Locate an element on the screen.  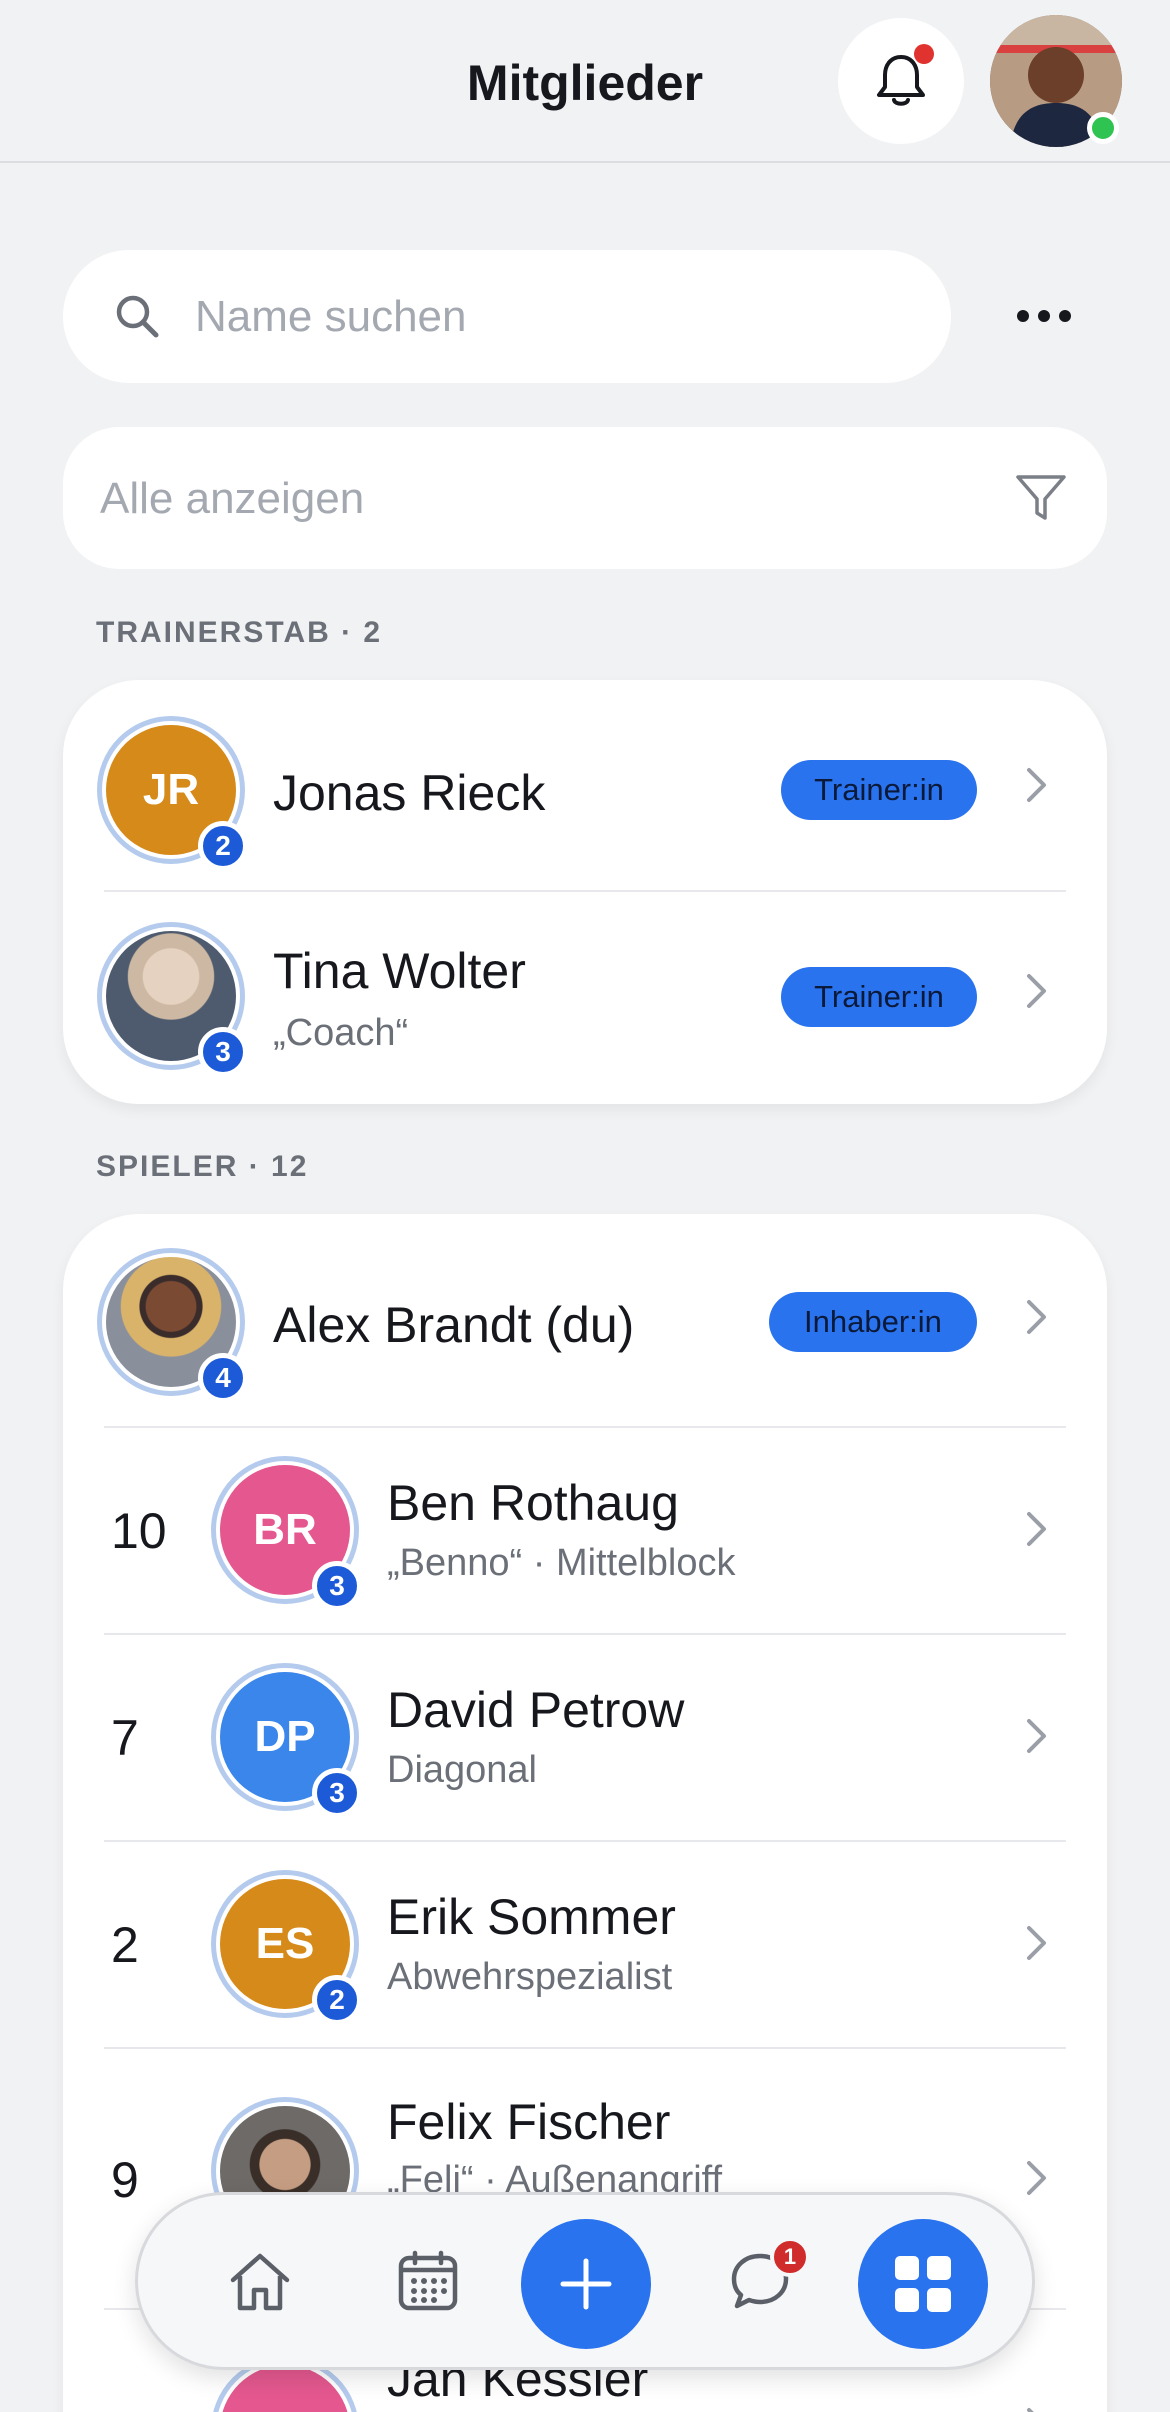
notification-dot is located at coordinates (924, 54).